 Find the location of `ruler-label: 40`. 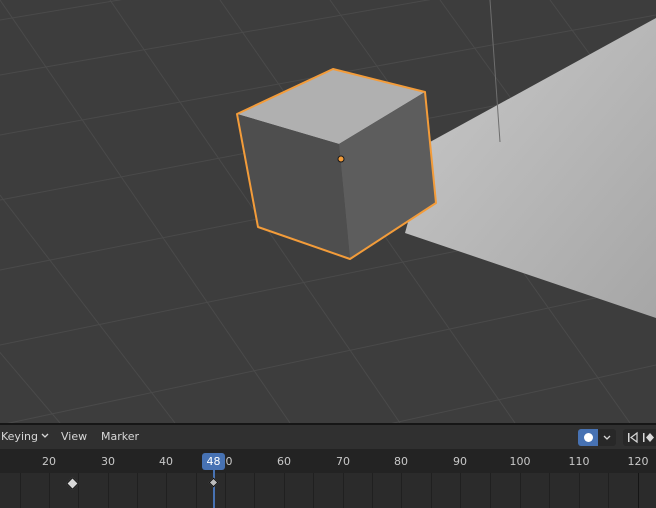

ruler-label: 40 is located at coordinates (166, 461).